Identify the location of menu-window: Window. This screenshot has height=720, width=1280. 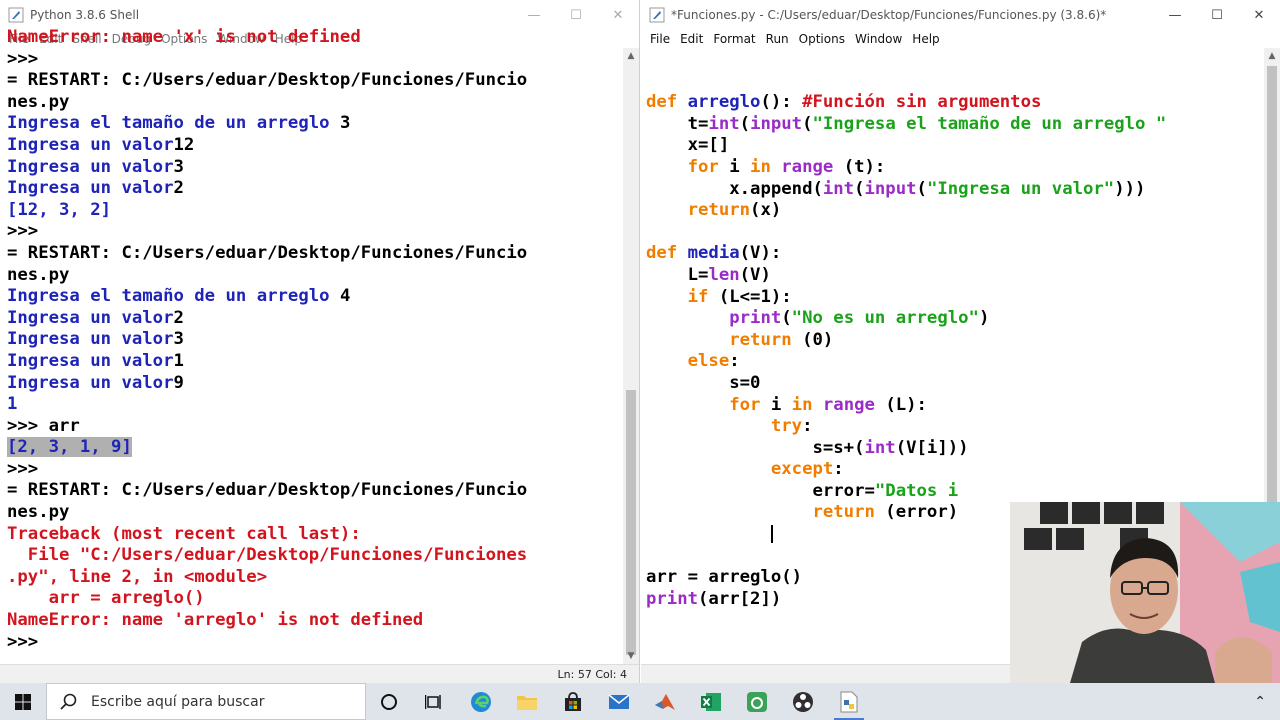
(878, 39).